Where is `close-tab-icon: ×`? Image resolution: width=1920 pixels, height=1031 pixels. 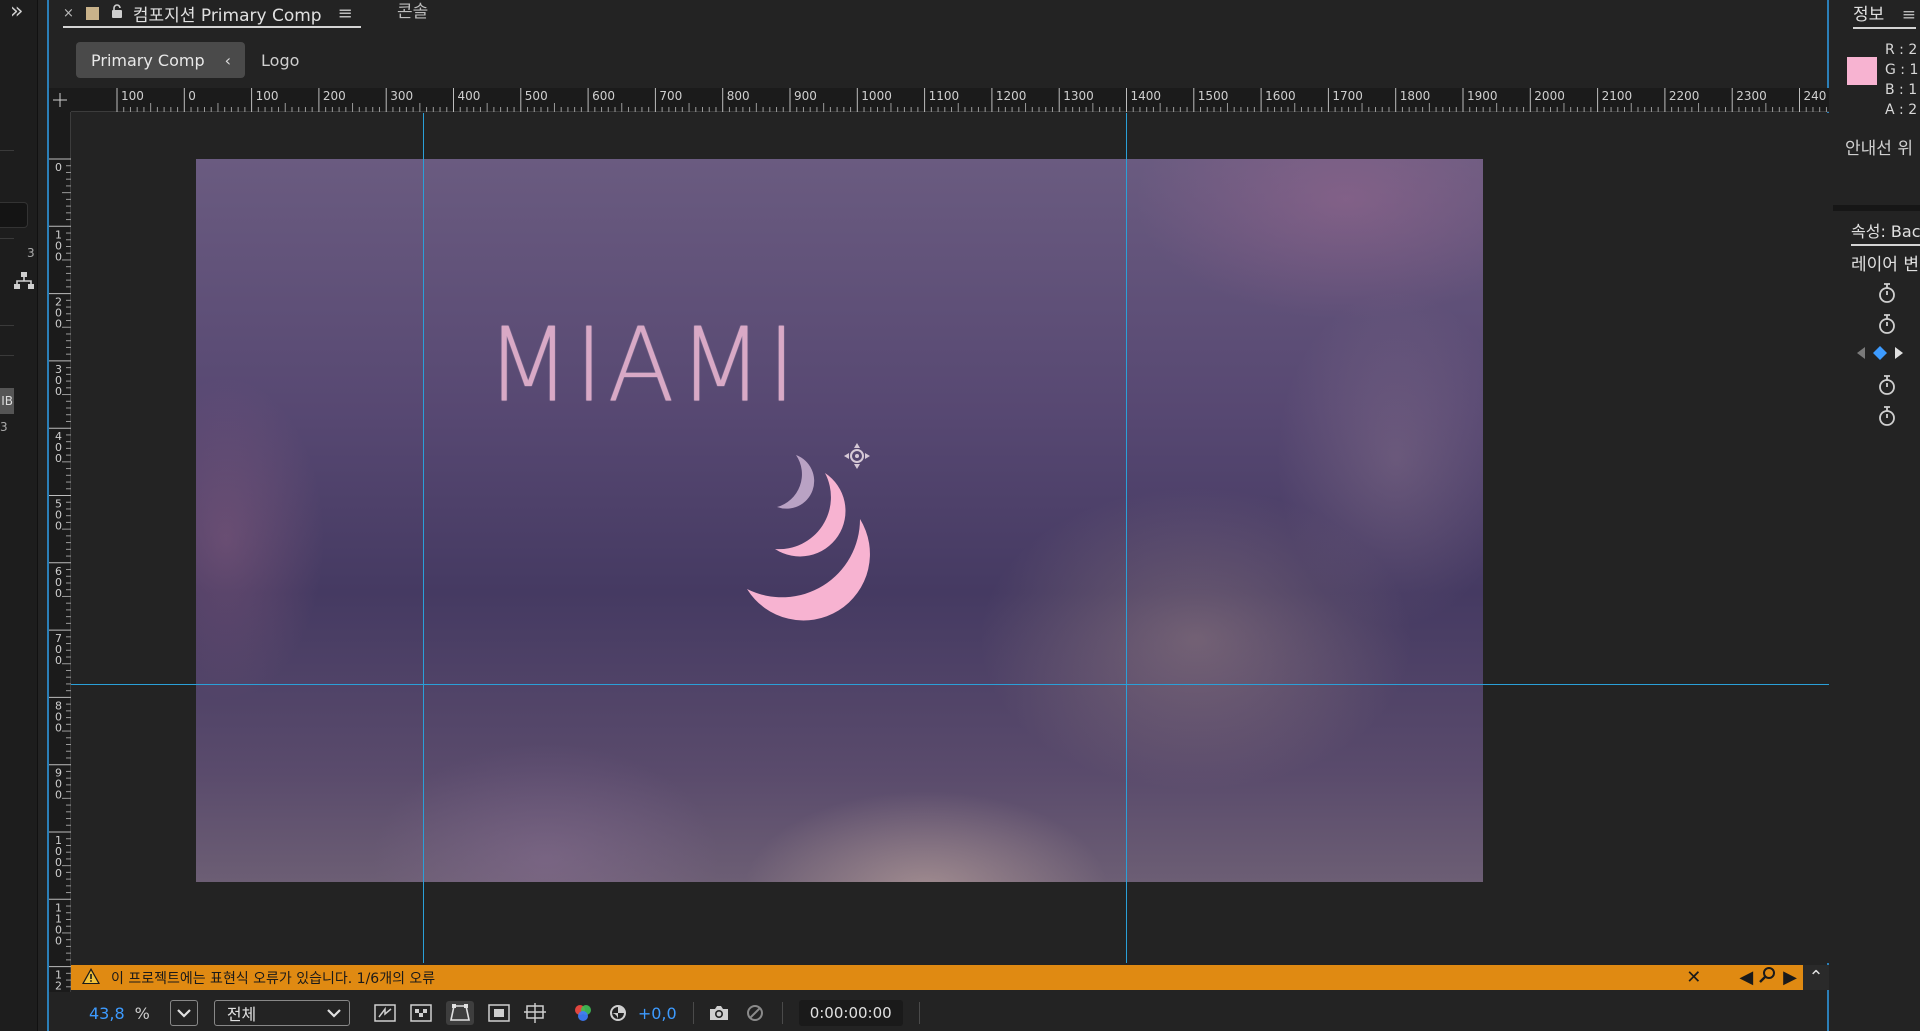
close-tab-icon: × is located at coordinates (68, 13).